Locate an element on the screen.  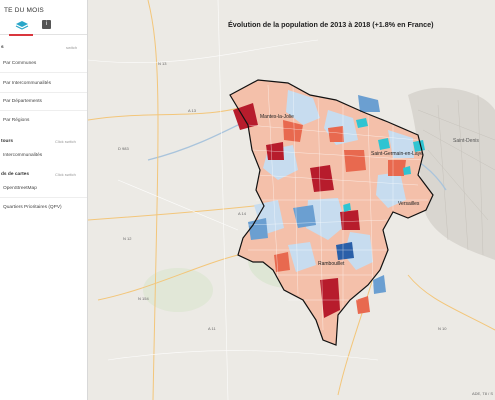
road-label: D 983 is located at coordinates (123, 148).